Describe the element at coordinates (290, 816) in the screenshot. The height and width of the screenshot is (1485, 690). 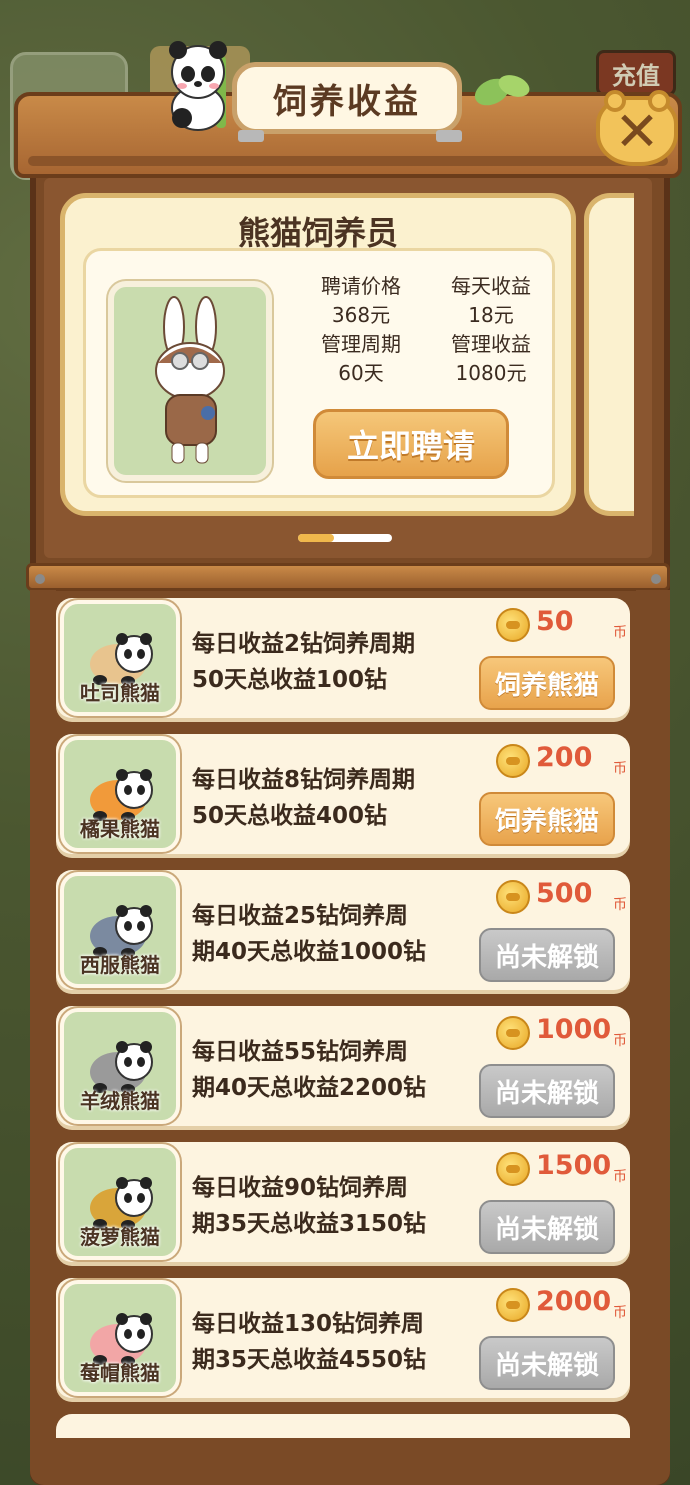
I see `panda-description-line: 50天总收益400钻` at that location.